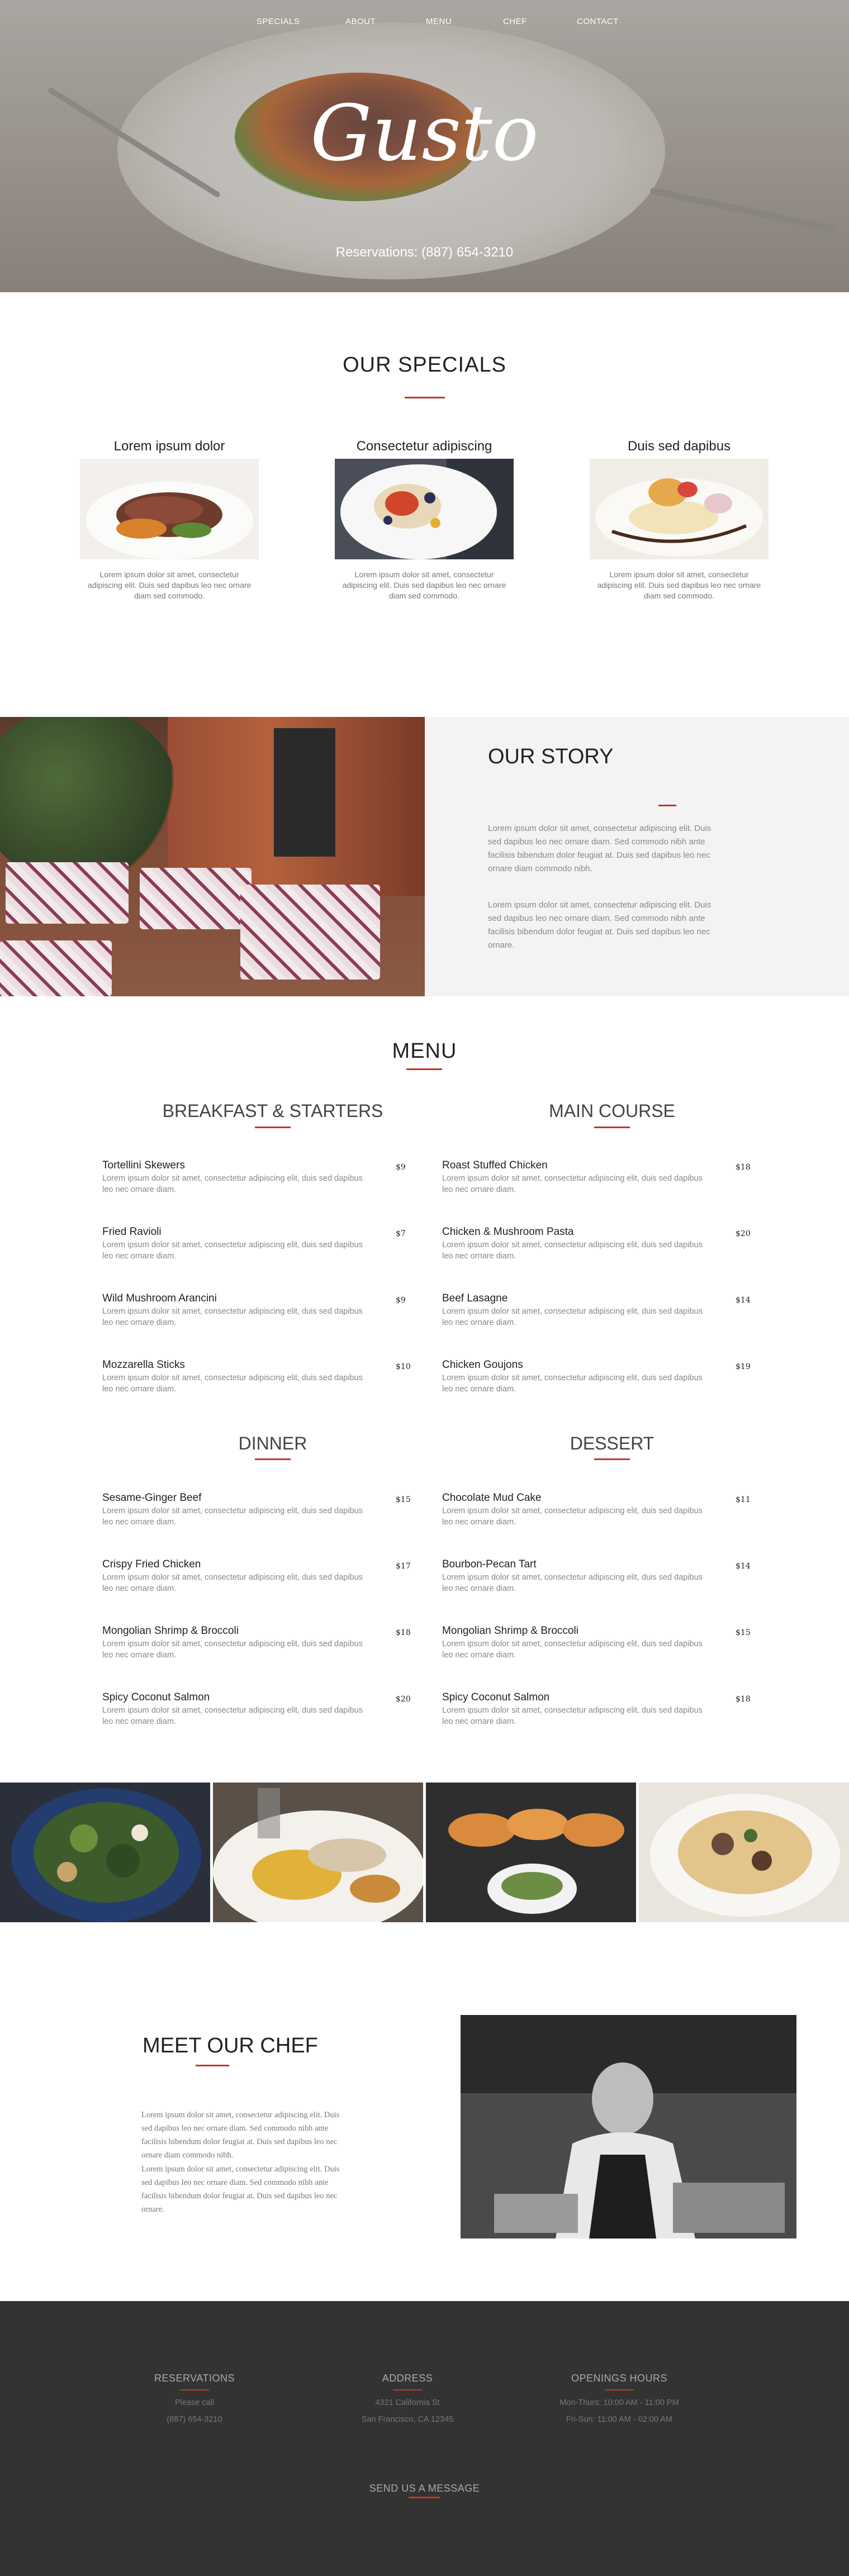  Describe the element at coordinates (744, 1852) in the screenshot. I see `gallery-pasta-image` at that location.